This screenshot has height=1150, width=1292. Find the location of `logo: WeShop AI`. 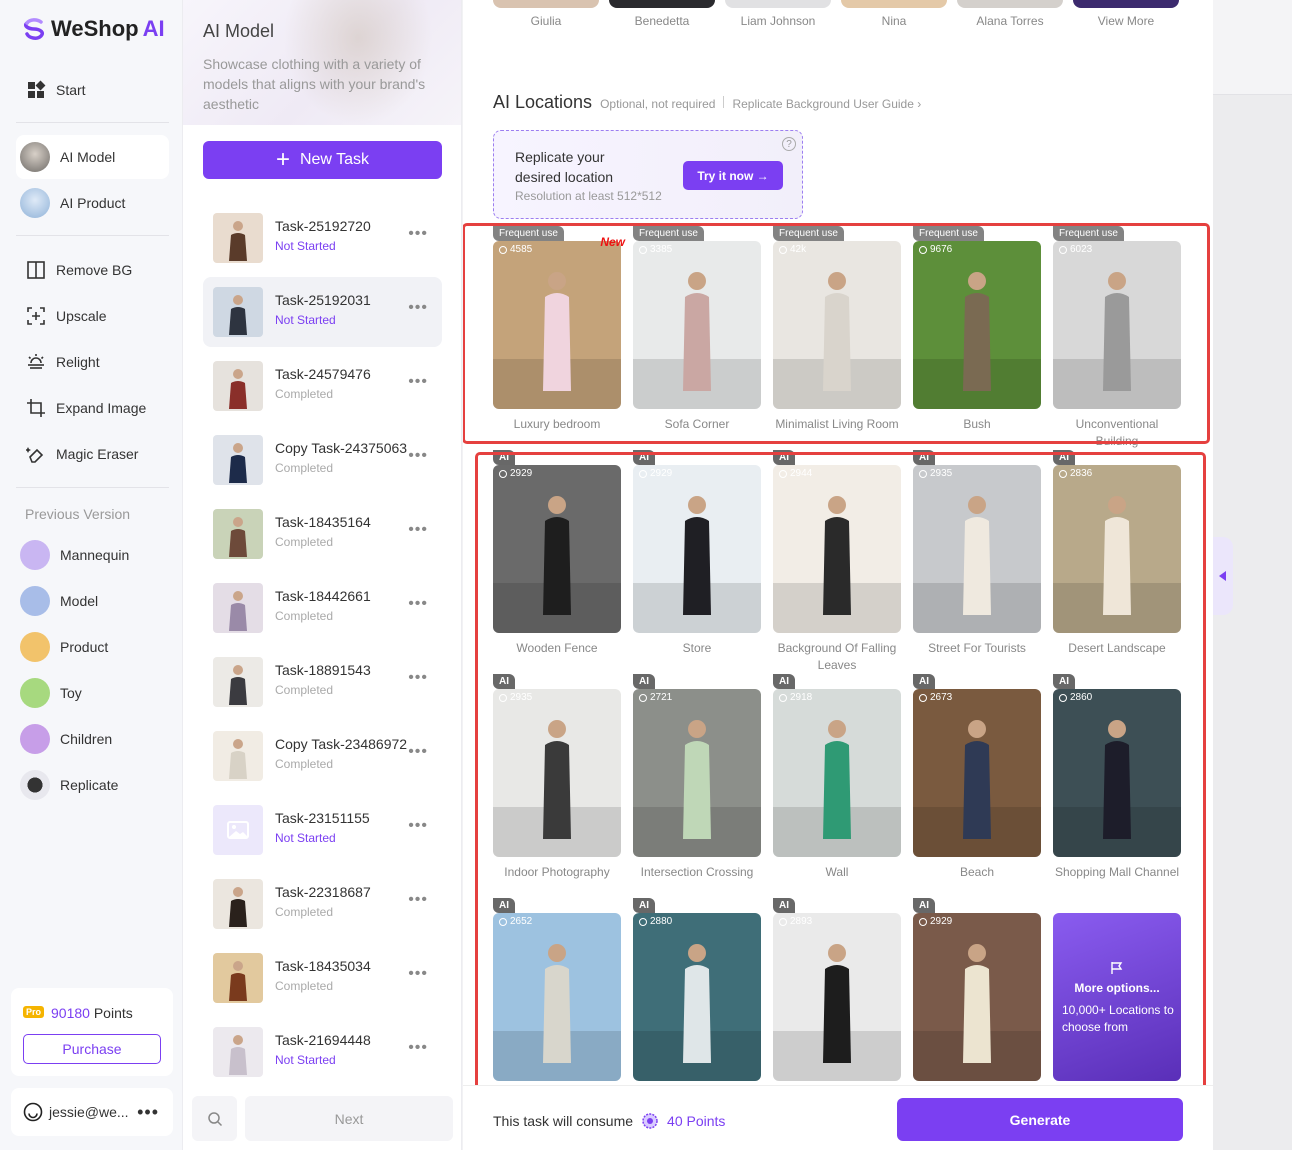

logo: WeShop AI is located at coordinates (93, 29).